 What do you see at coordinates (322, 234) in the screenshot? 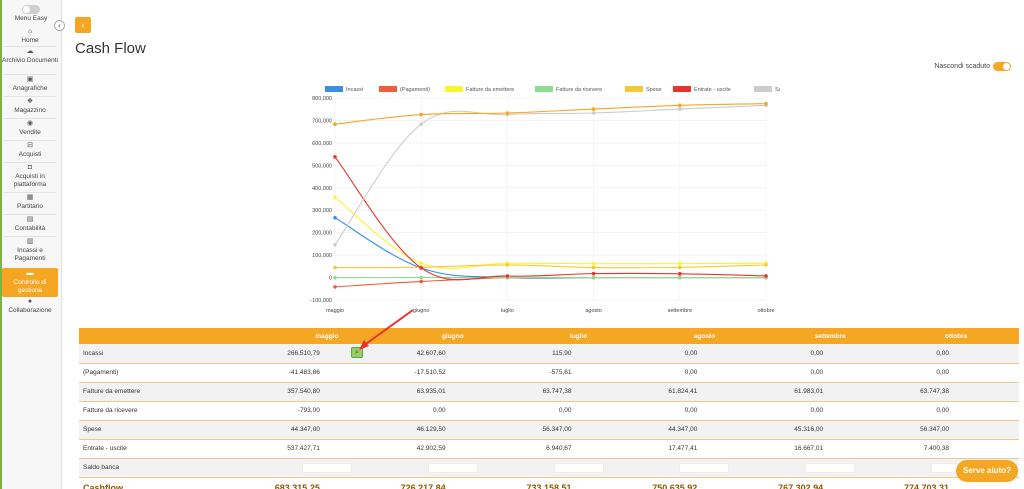
I see `y-tick-label: 200,000` at bounding box center [322, 234].